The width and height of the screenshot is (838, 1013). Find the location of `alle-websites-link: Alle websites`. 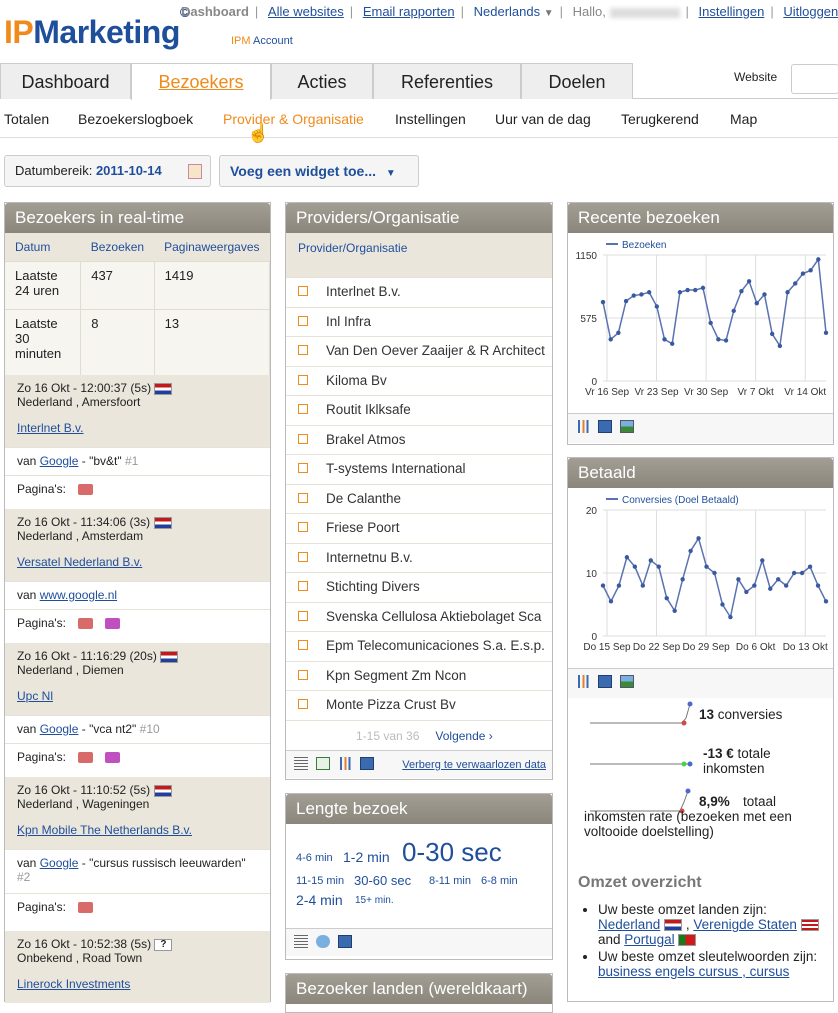

alle-websites-link: Alle websites is located at coordinates (306, 11).